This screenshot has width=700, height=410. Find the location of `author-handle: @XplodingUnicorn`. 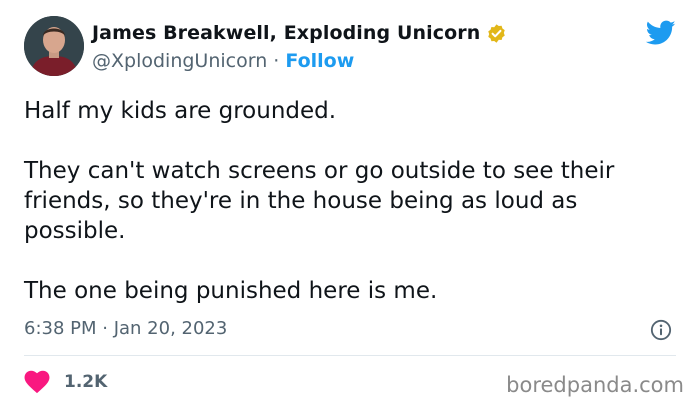

author-handle: @XplodingUnicorn is located at coordinates (179, 61).